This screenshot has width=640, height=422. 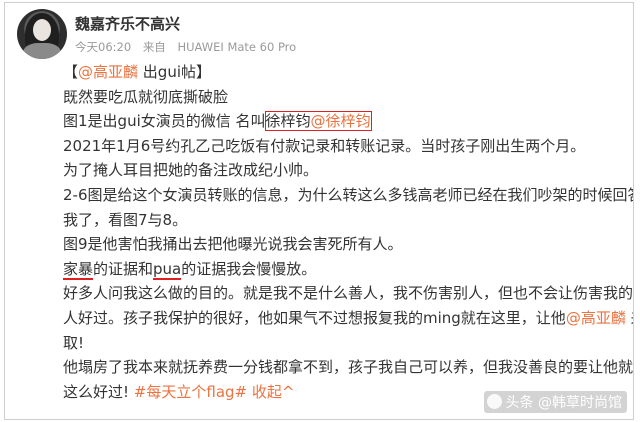 I want to click on post-meta: 今天06:20 来自 HUAWEI Mate 60 Pro, so click(x=189, y=47).